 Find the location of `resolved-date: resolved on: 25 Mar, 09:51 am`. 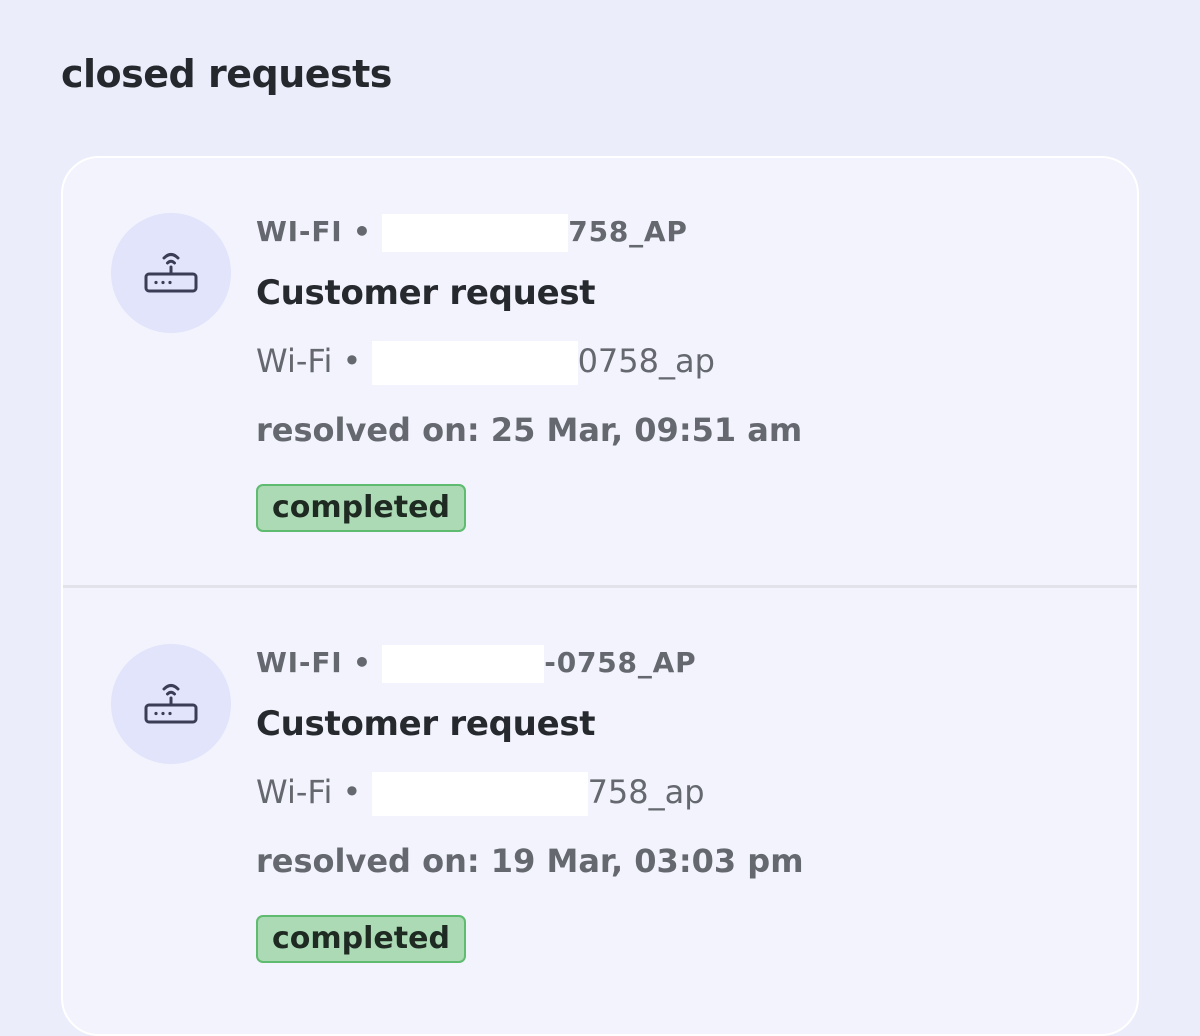

resolved-date: resolved on: 25 Mar, 09:51 am is located at coordinates (529, 430).